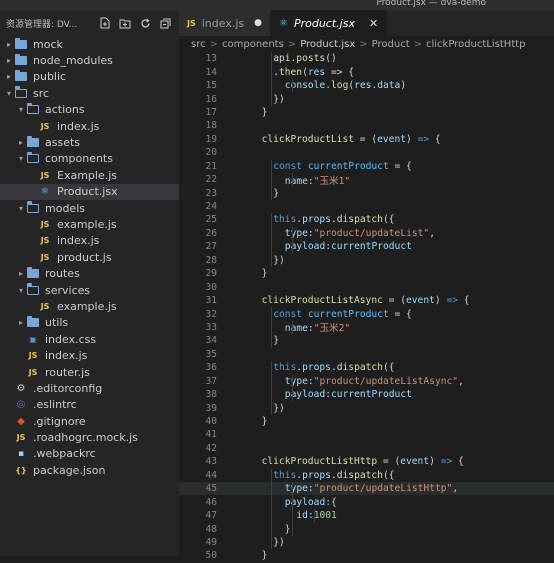 This screenshot has width=554, height=563. What do you see at coordinates (211, 408) in the screenshot?
I see `line-number: 39` at bounding box center [211, 408].